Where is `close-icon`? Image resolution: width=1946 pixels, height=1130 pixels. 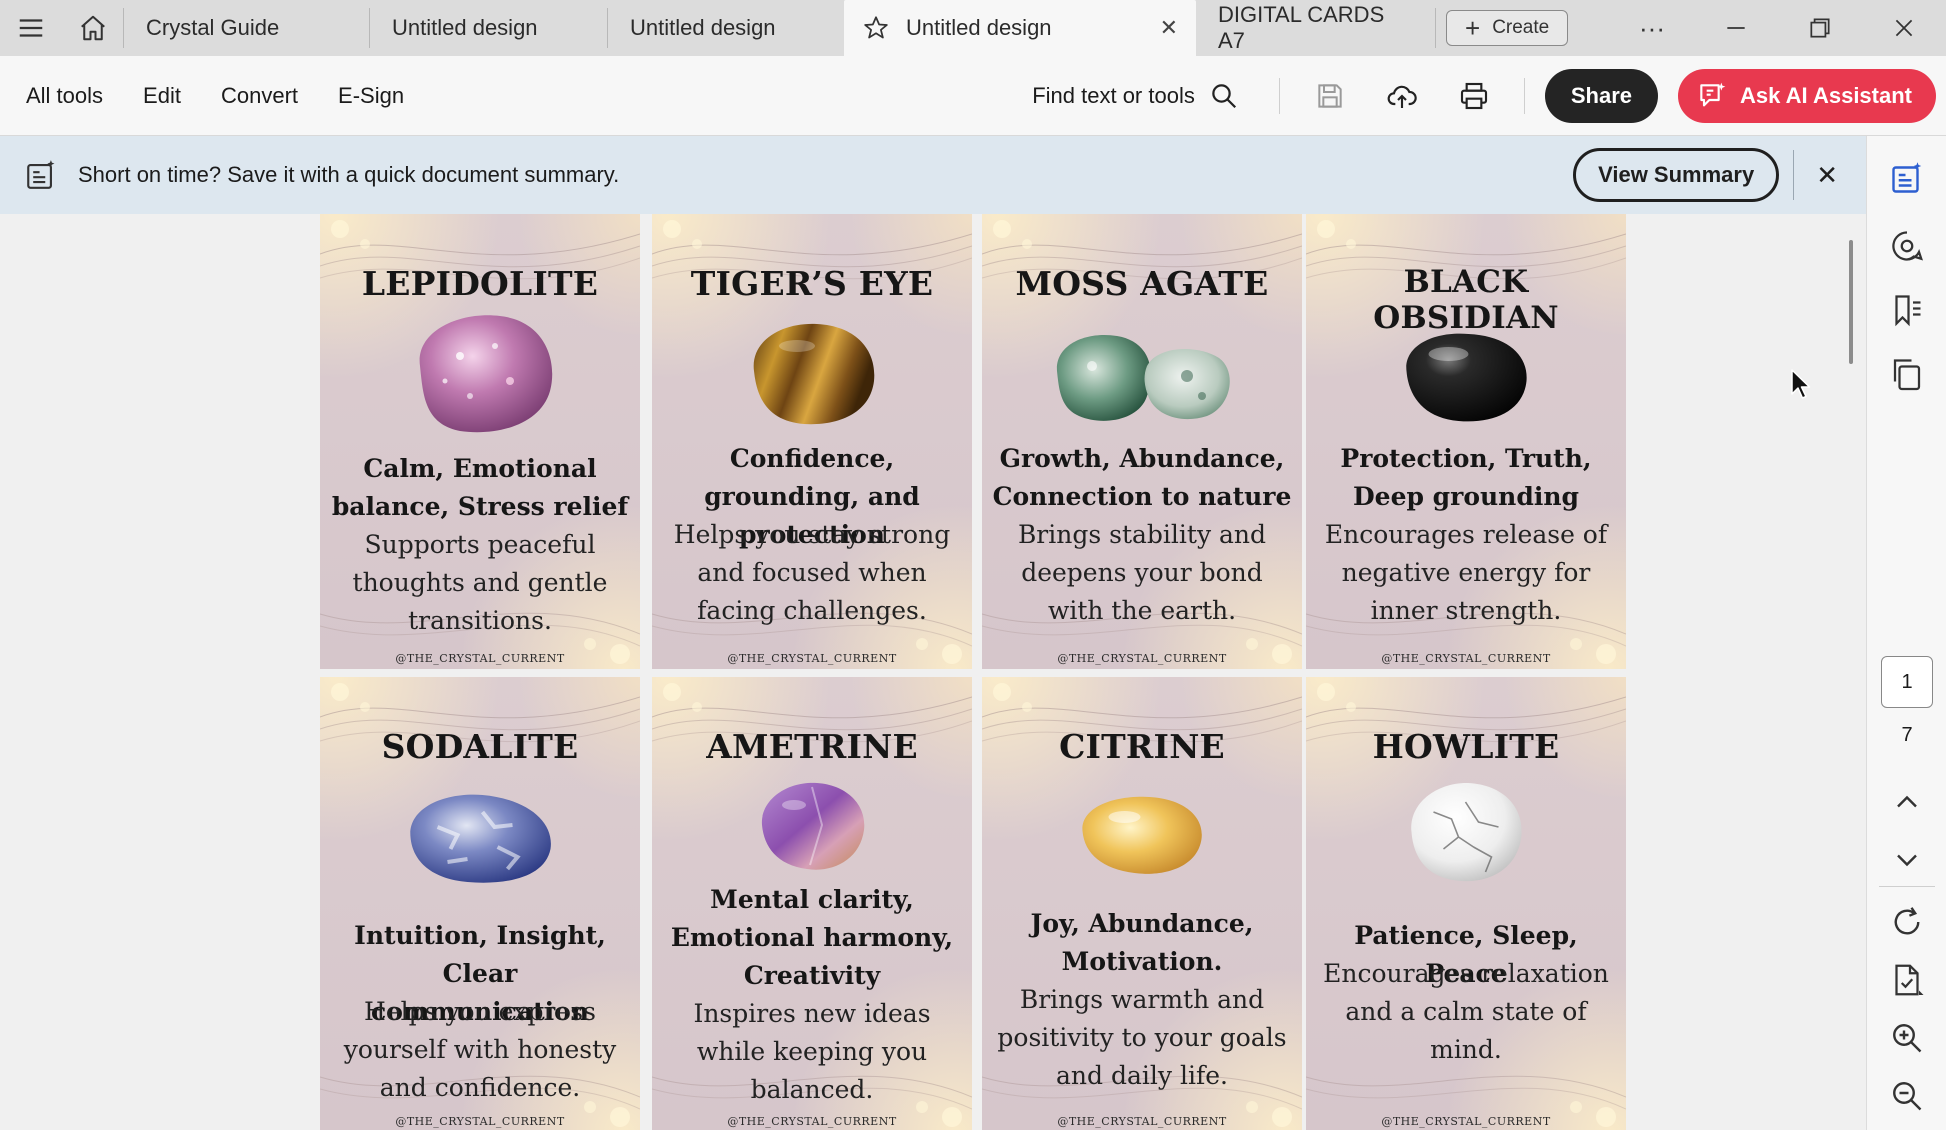
close-icon is located at coordinates (1904, 28).